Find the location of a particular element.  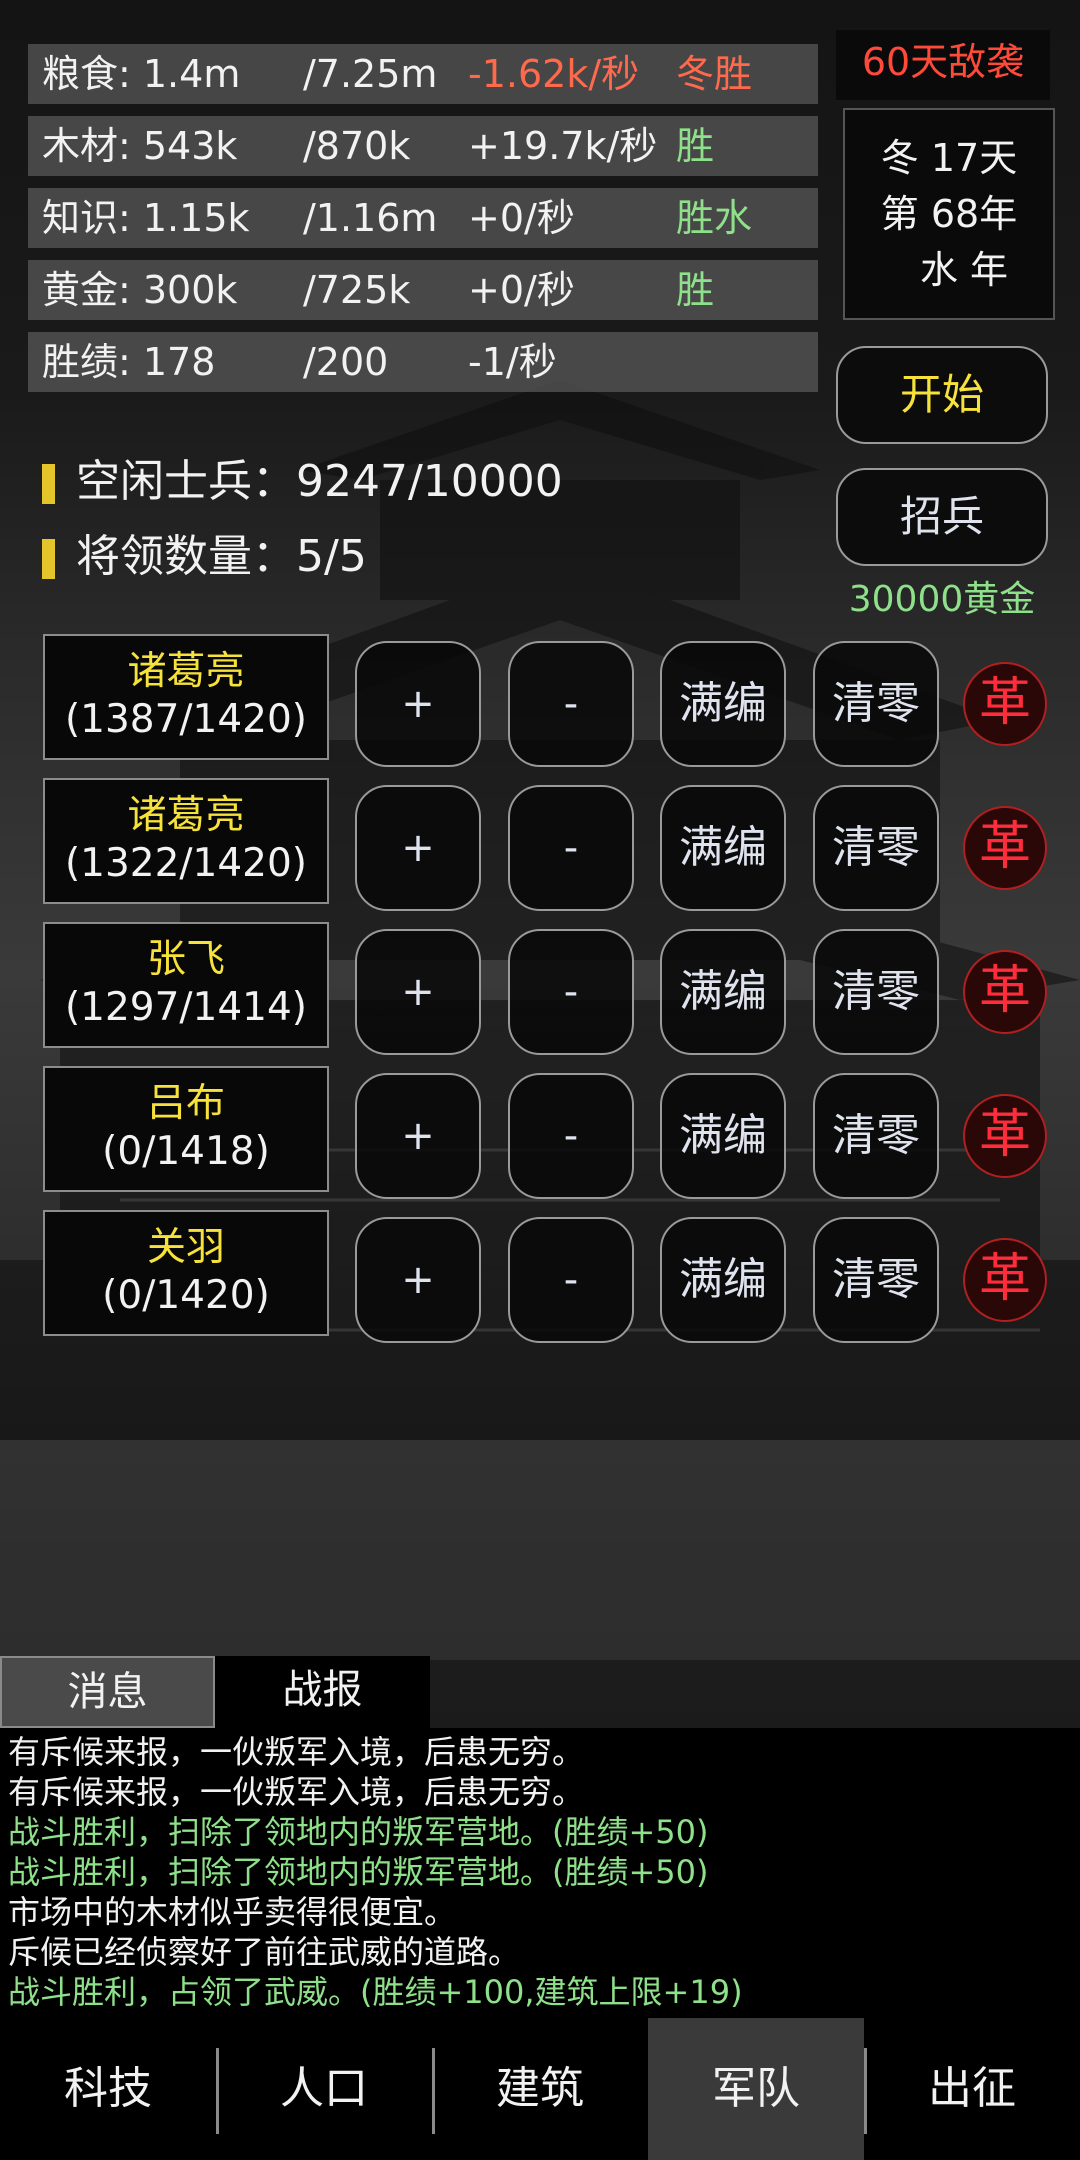

generals-count-label: 将领数量：5/5 is located at coordinates (221, 556).